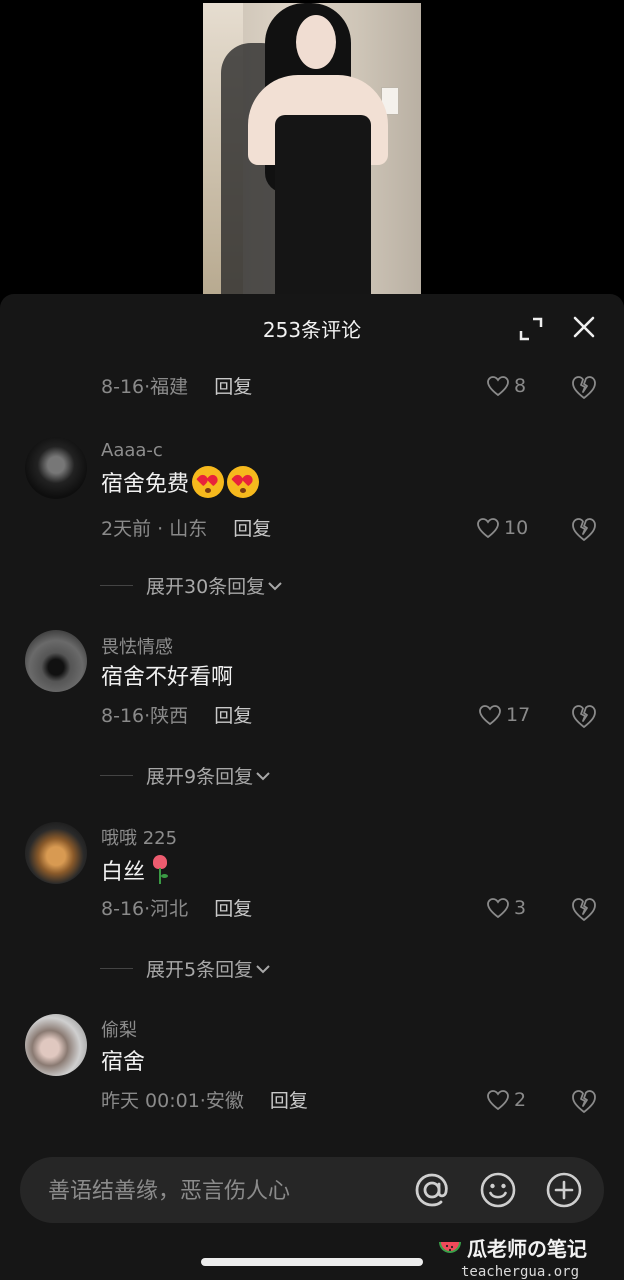 The width and height of the screenshot is (624, 1280). Describe the element at coordinates (206, 587) in the screenshot. I see `expand-replies-label: 展开30条回复` at that location.